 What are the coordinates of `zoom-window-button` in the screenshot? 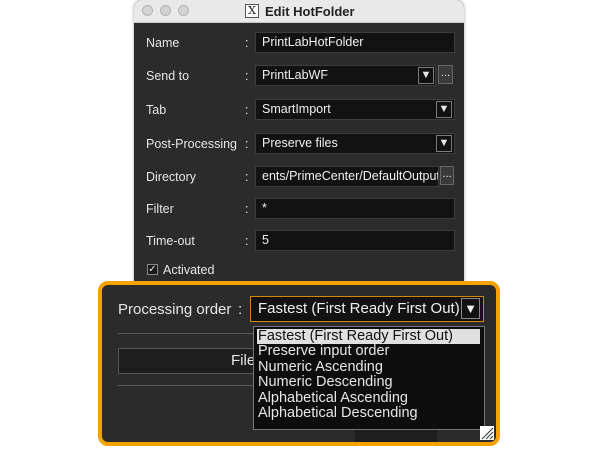 It's located at (183, 10).